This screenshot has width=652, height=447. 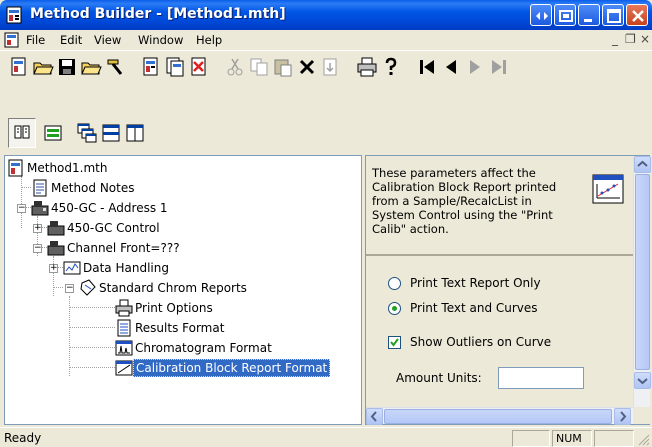 What do you see at coordinates (124, 308) in the screenshot?
I see `printer-icon` at bounding box center [124, 308].